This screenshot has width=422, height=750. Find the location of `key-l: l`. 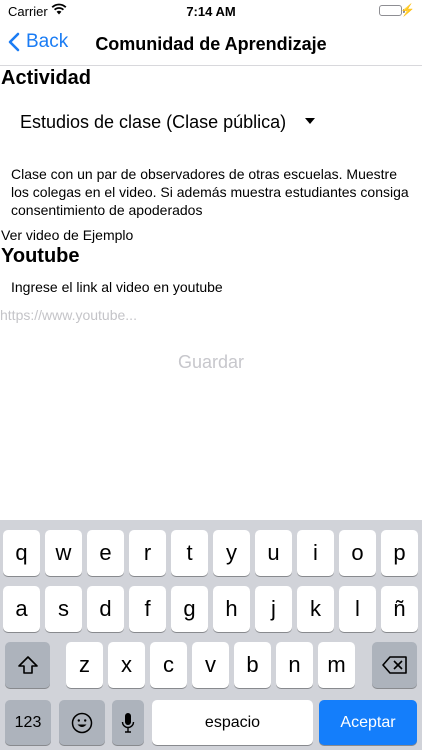

key-l: l is located at coordinates (357, 609).